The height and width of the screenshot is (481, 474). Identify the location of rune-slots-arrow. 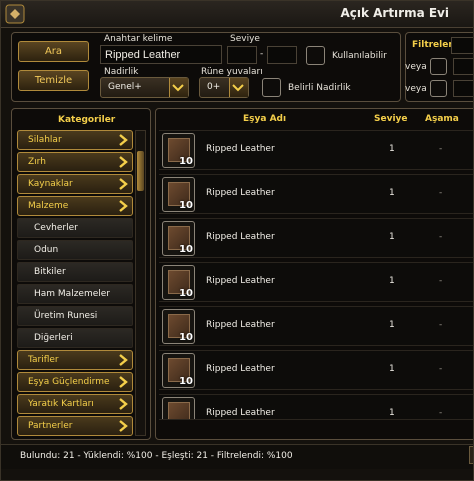
(238, 87).